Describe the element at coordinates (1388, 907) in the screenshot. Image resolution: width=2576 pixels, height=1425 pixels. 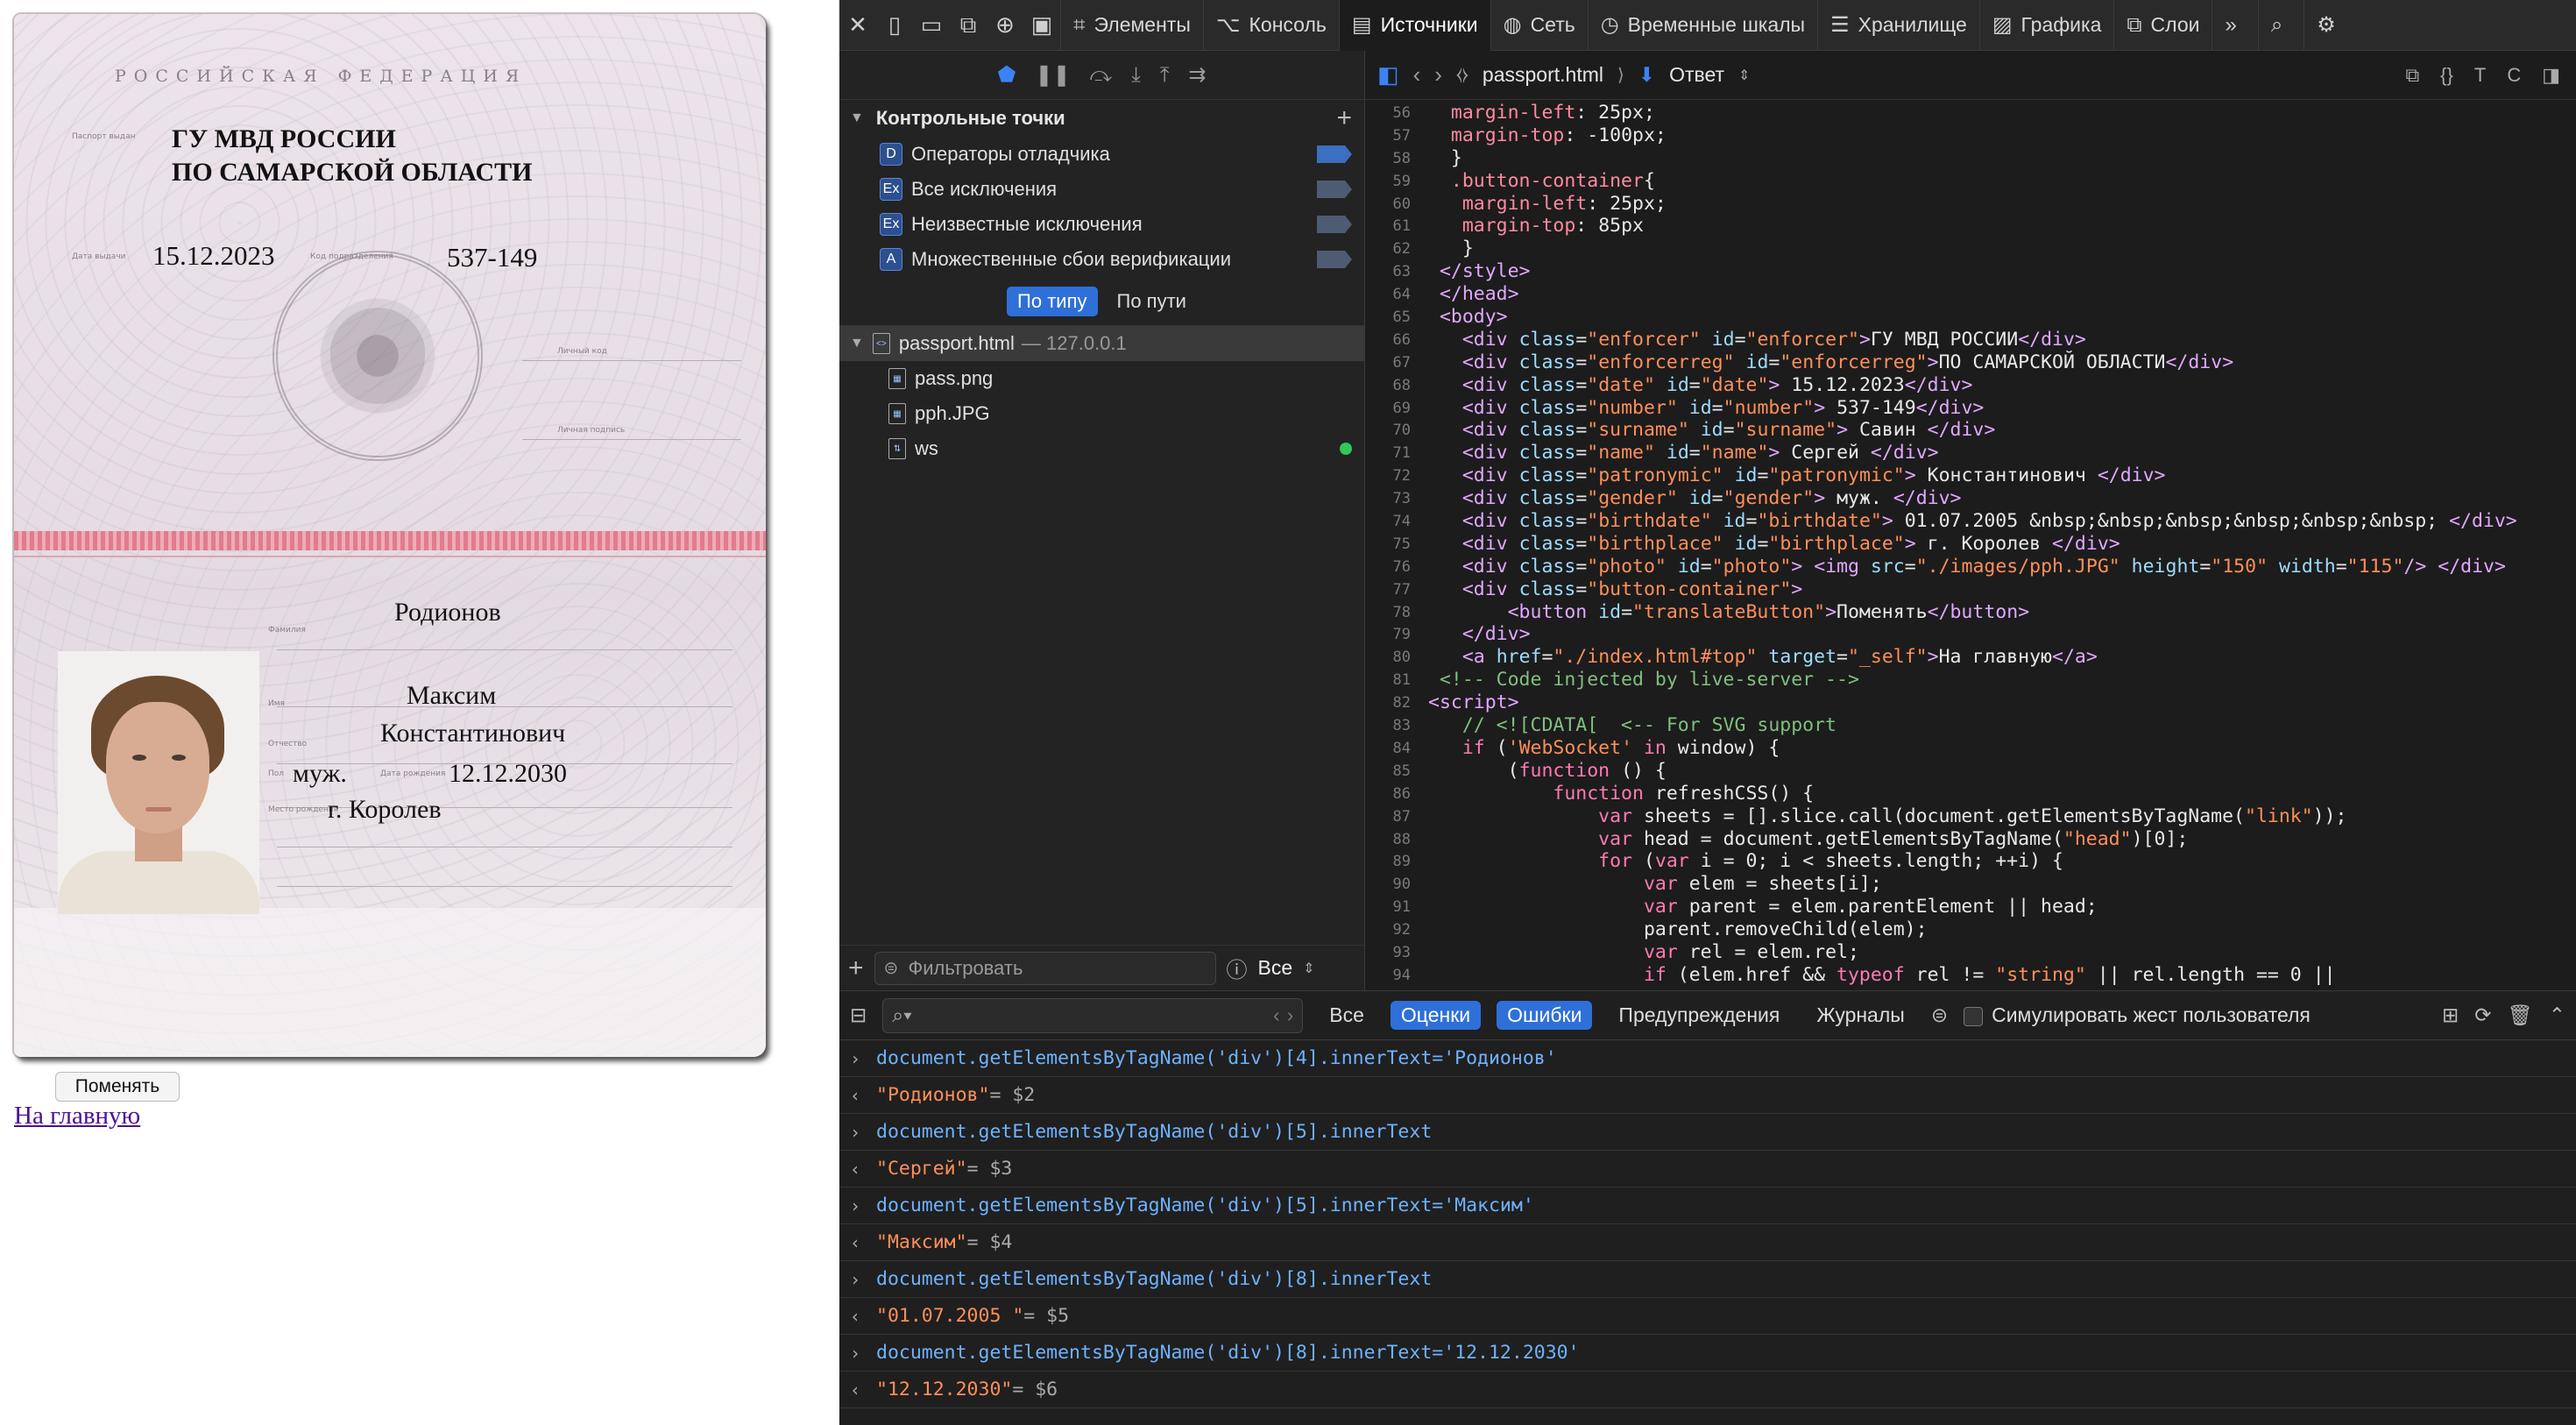
I see `line-number: 91` at that location.